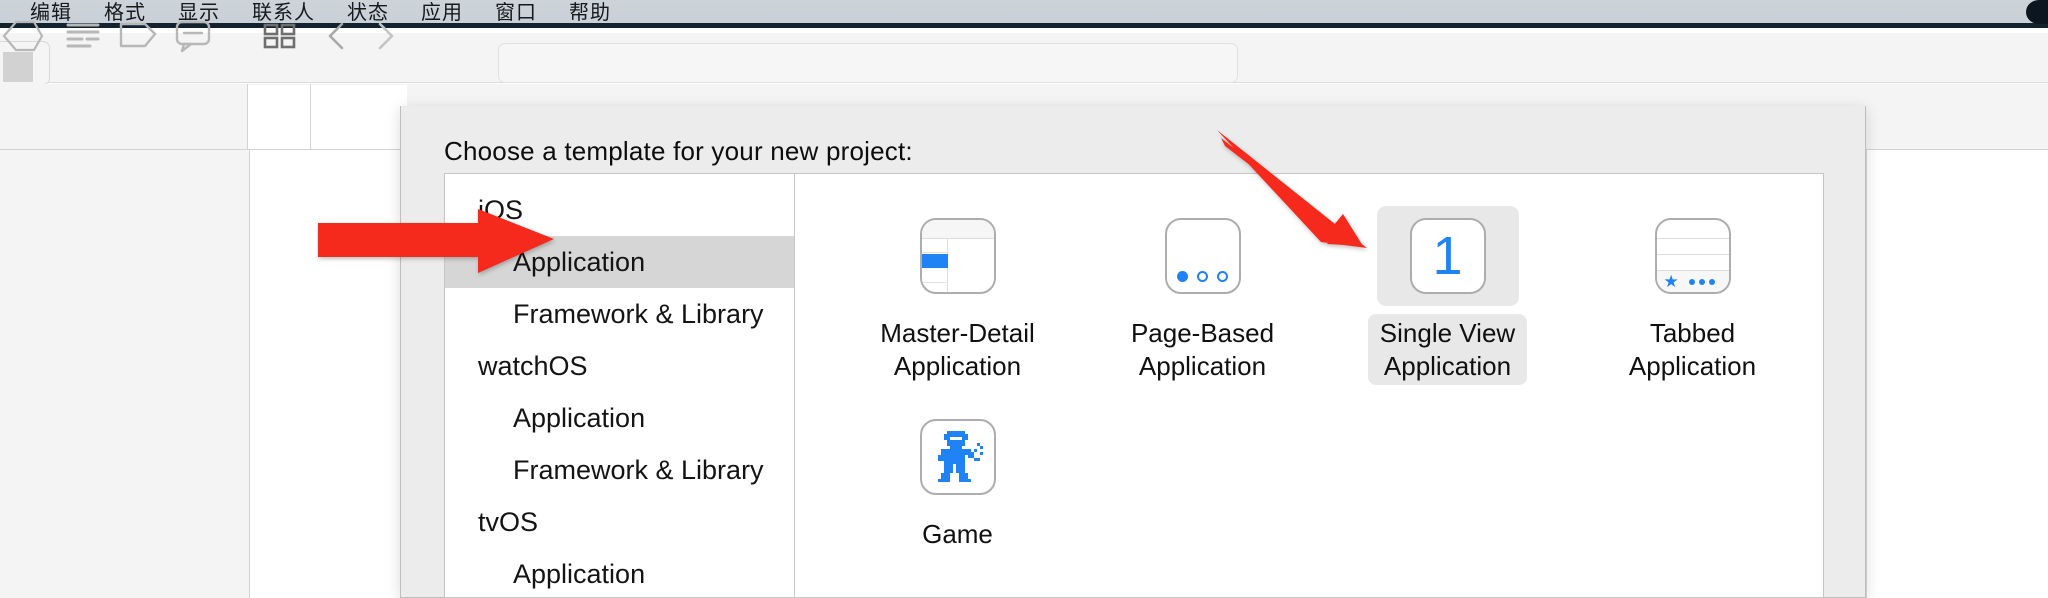 The image size is (2048, 598). I want to click on more-dots-icon, so click(1701, 281).